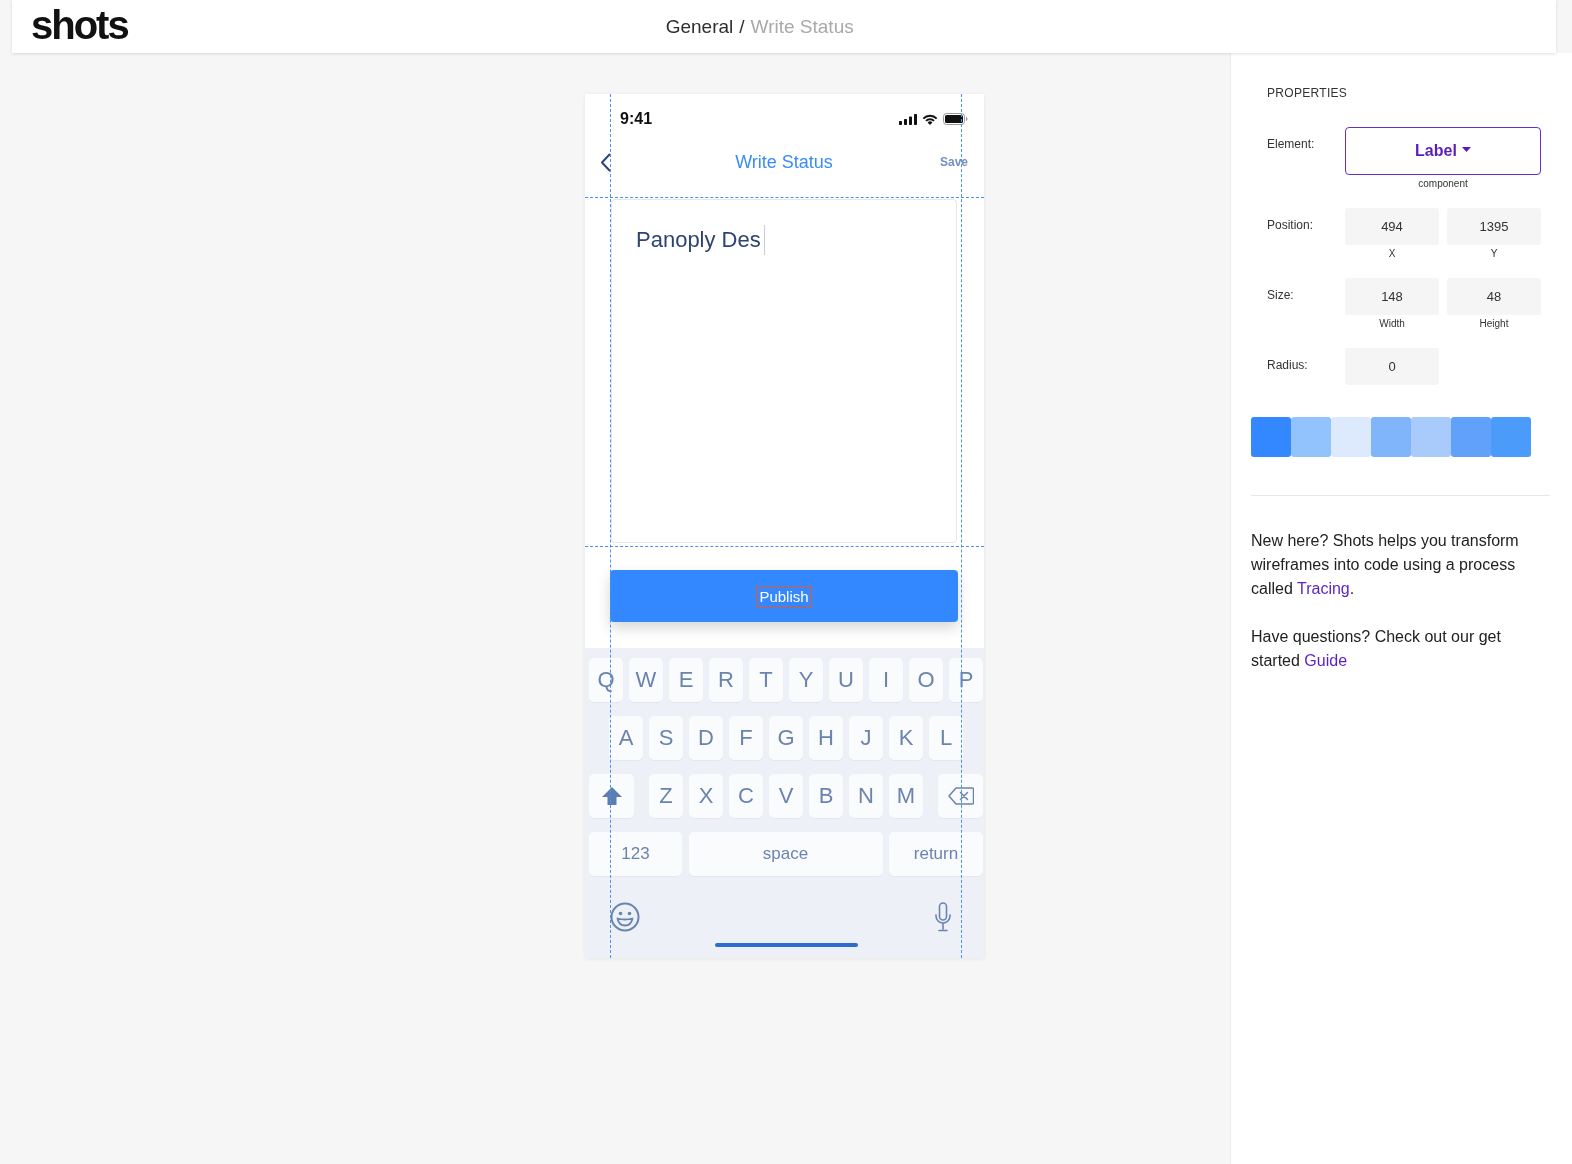  I want to click on keyboard-key: U, so click(846, 680).